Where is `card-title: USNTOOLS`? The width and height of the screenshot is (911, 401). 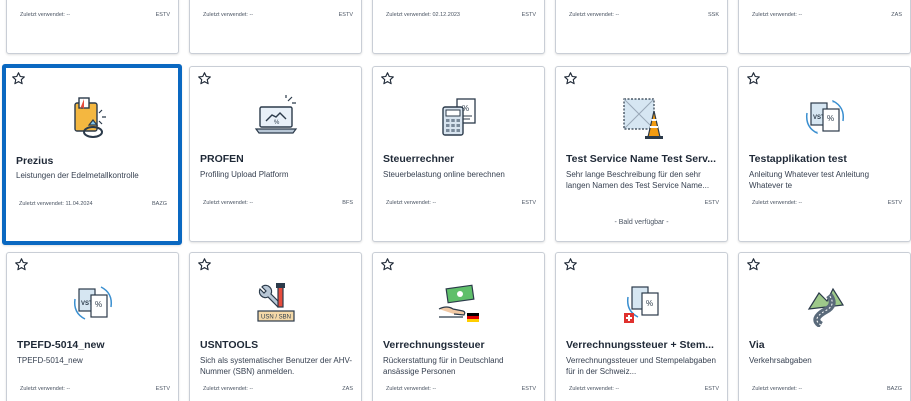
card-title: USNTOOLS is located at coordinates (229, 345).